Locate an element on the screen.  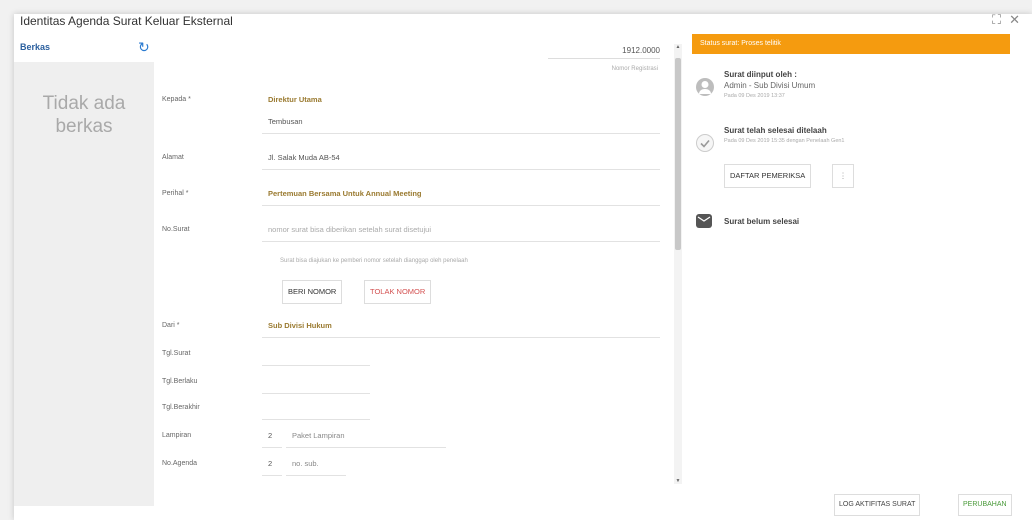
reg-label: Nomor Registrasi is located at coordinates (634, 69).